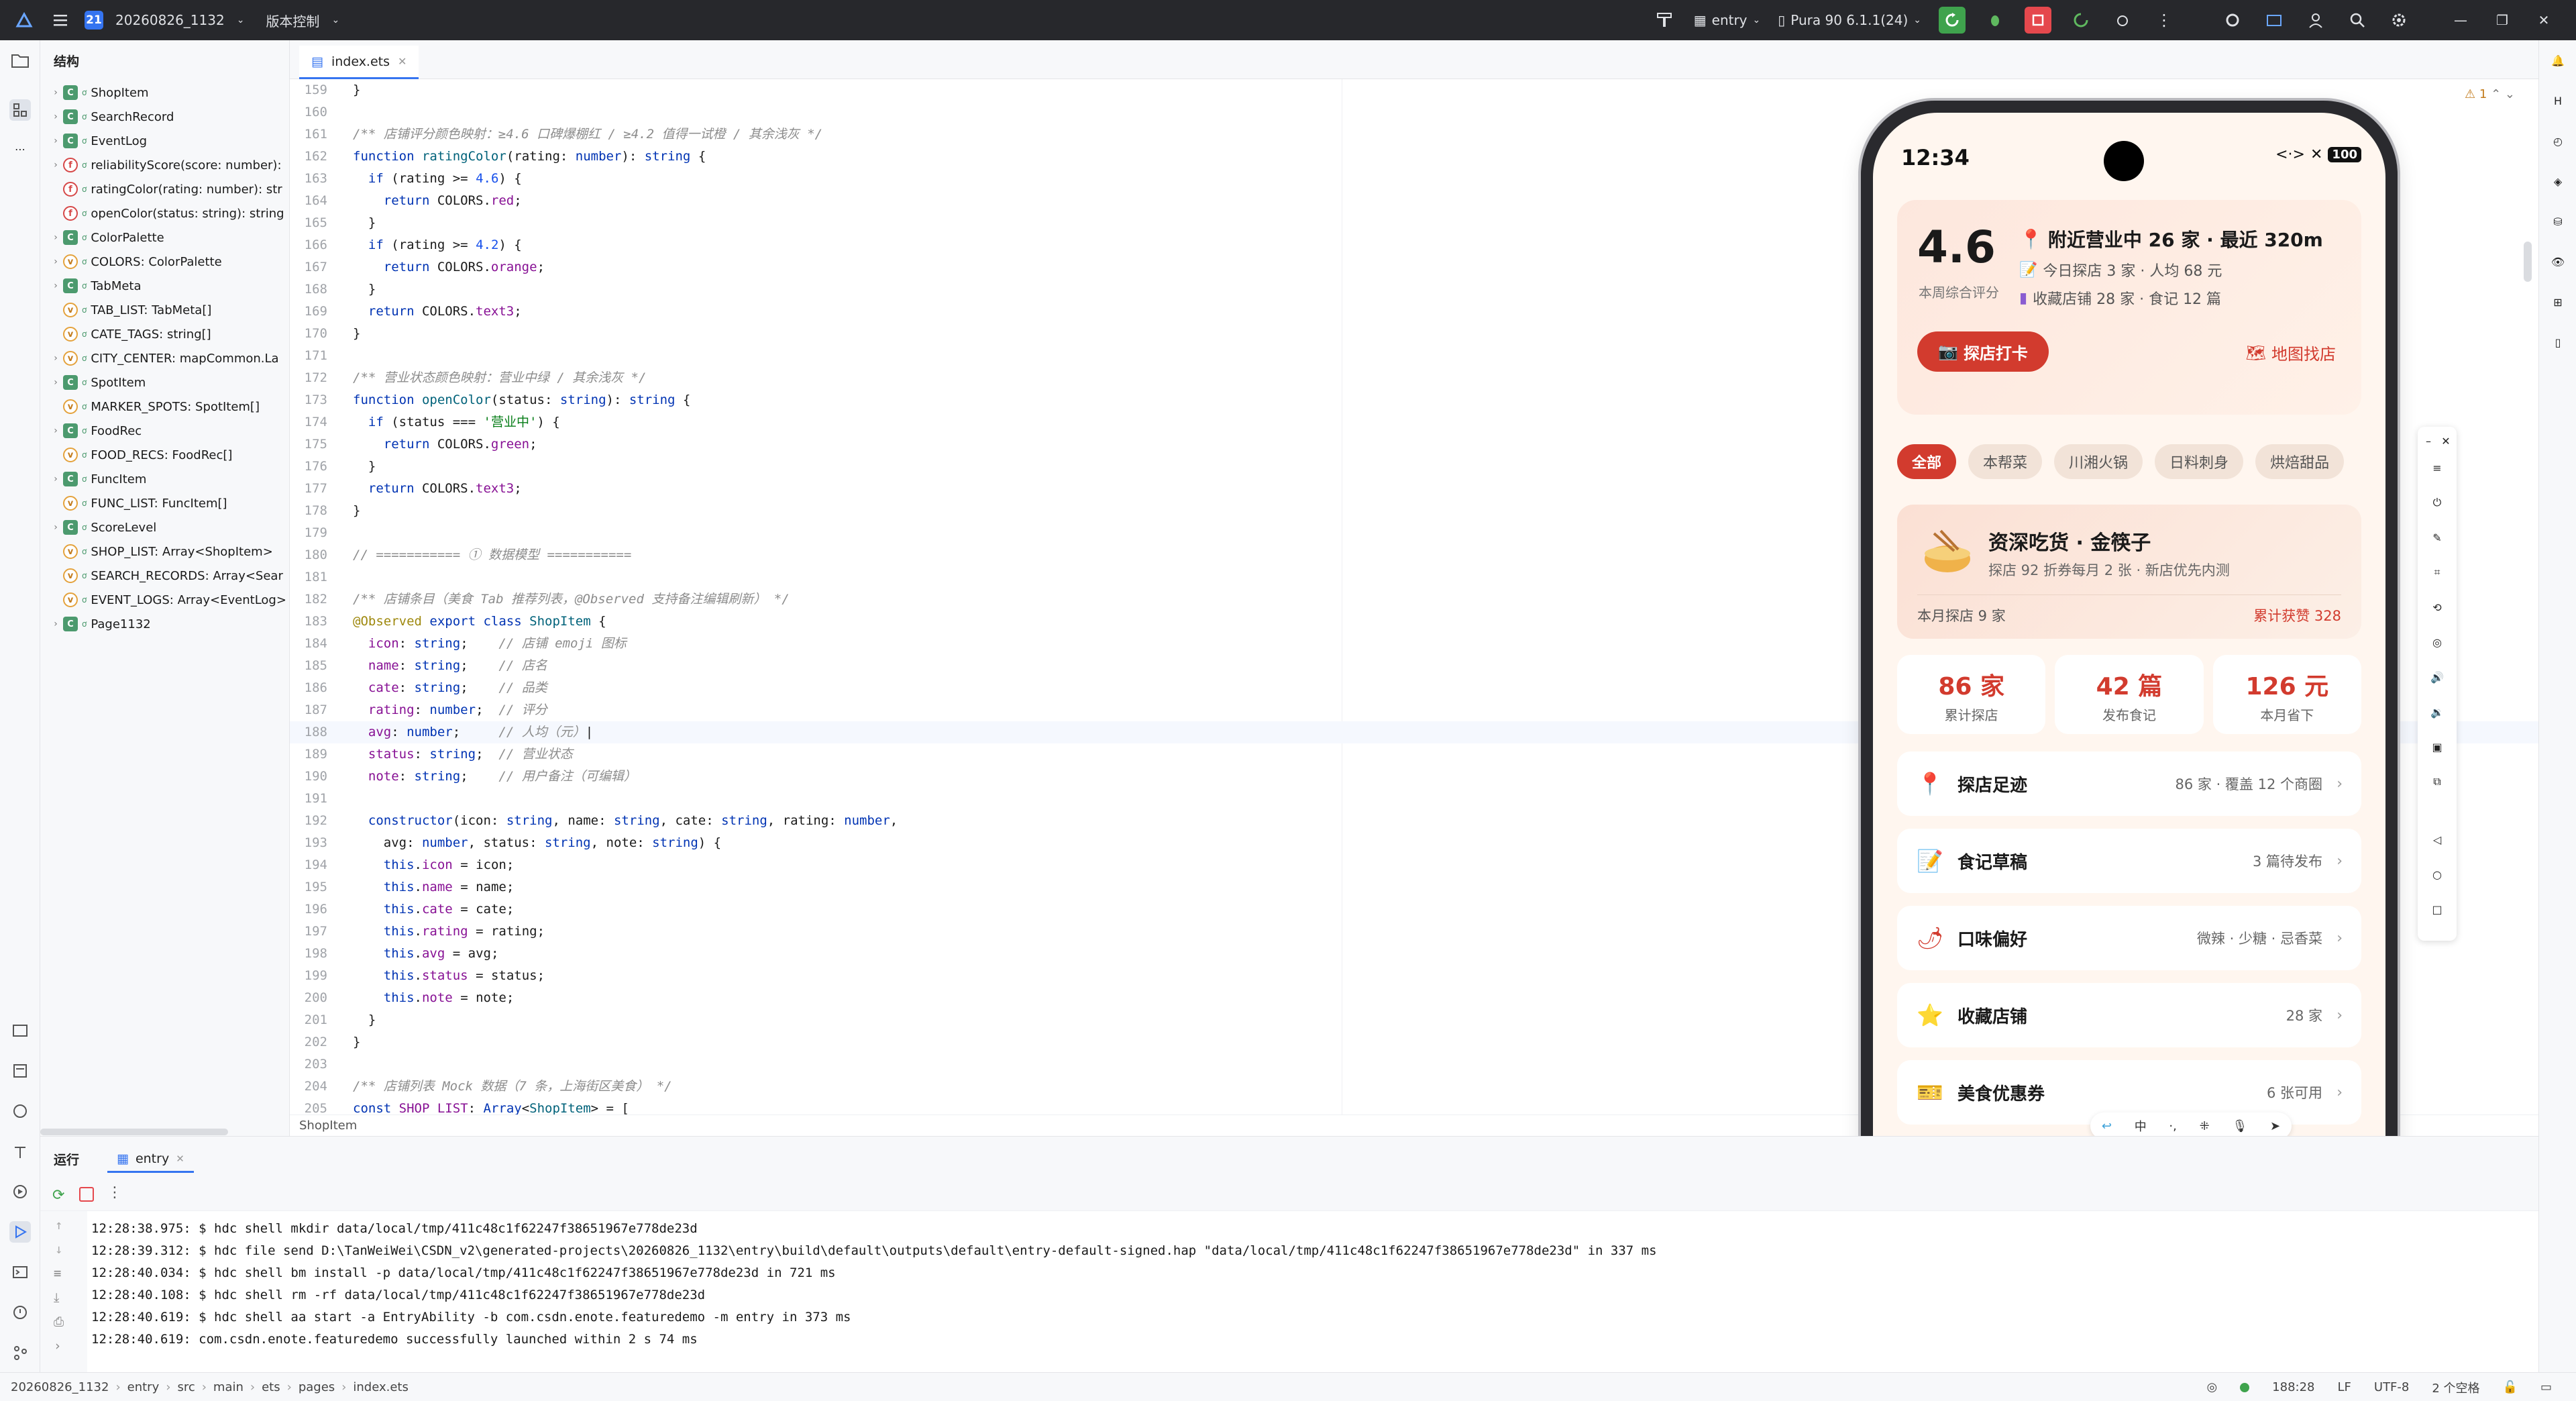  I want to click on breadcrumb-item: pages, so click(317, 1387).